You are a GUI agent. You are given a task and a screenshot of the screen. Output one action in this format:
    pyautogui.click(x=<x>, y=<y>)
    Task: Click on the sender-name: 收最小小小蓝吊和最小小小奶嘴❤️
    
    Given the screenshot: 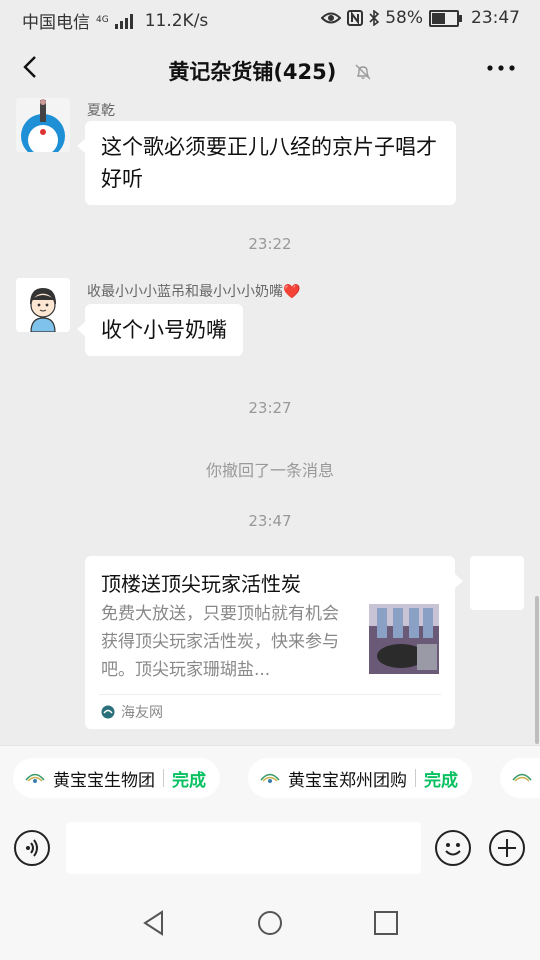 What is the action you would take?
    pyautogui.click(x=194, y=292)
    